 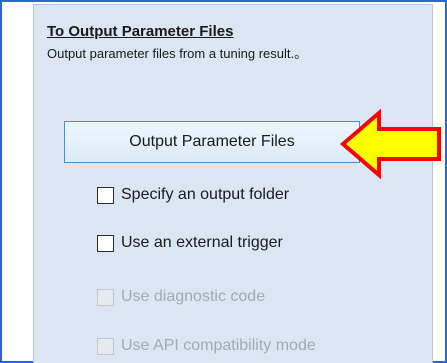 What do you see at coordinates (218, 345) in the screenshot?
I see `checkbox-label: Use API compatibility mode` at bounding box center [218, 345].